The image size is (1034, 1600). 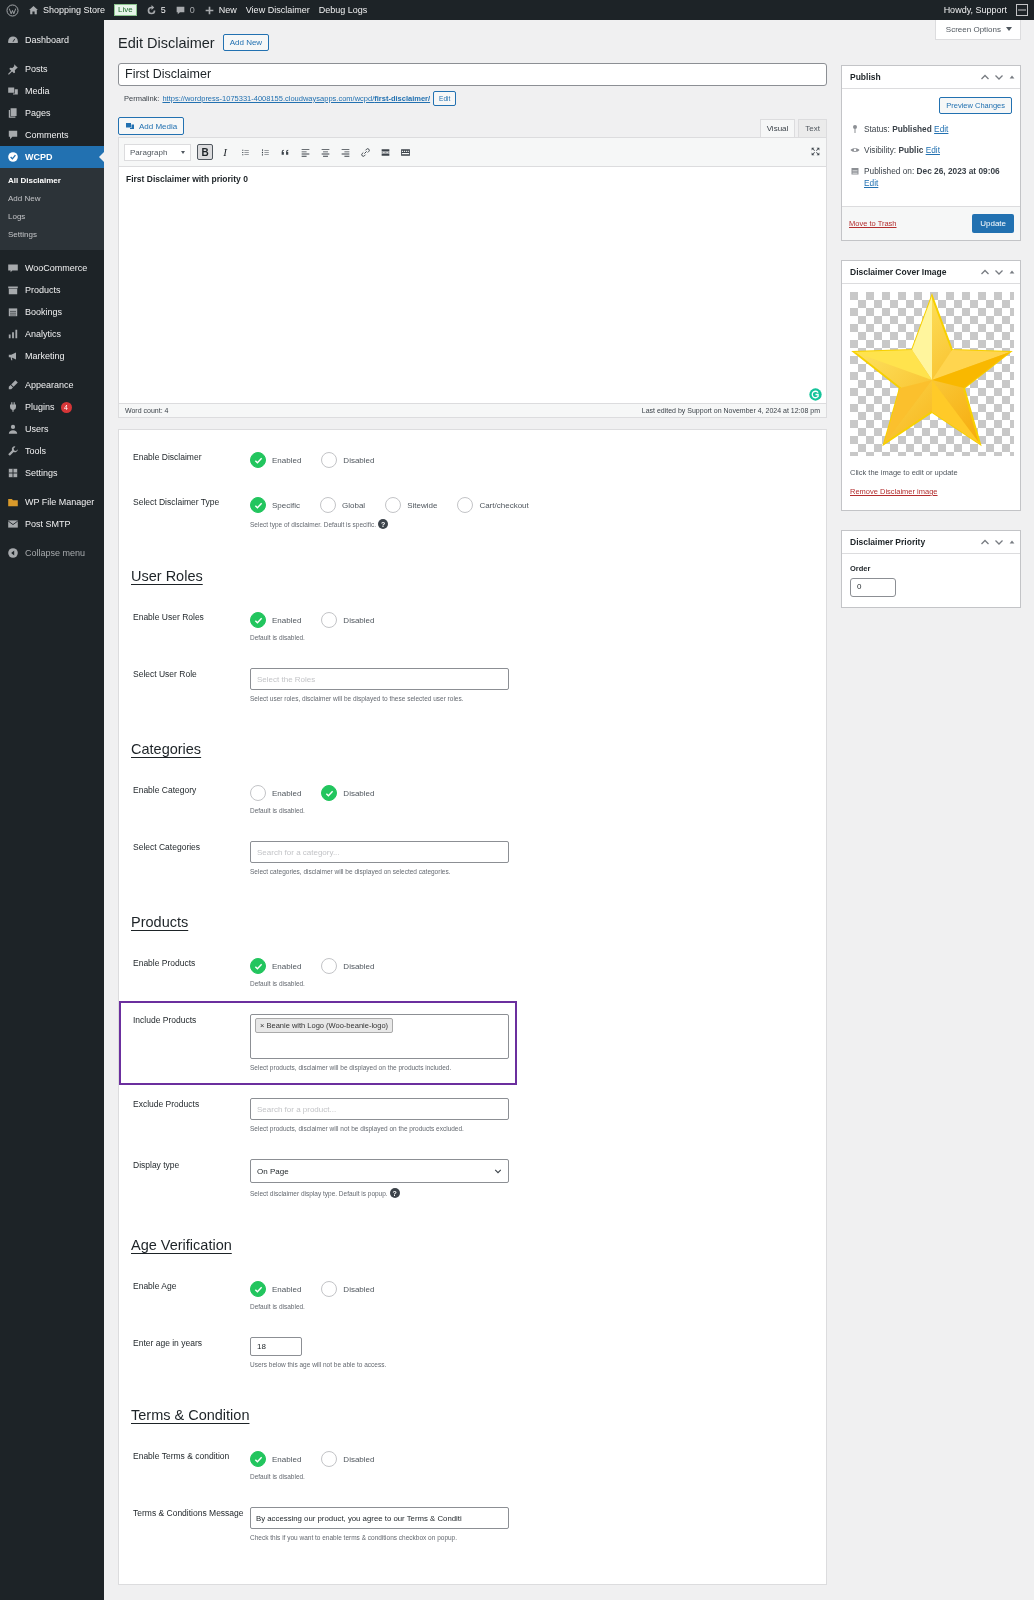 I want to click on updates-link: 5, so click(x=155, y=10).